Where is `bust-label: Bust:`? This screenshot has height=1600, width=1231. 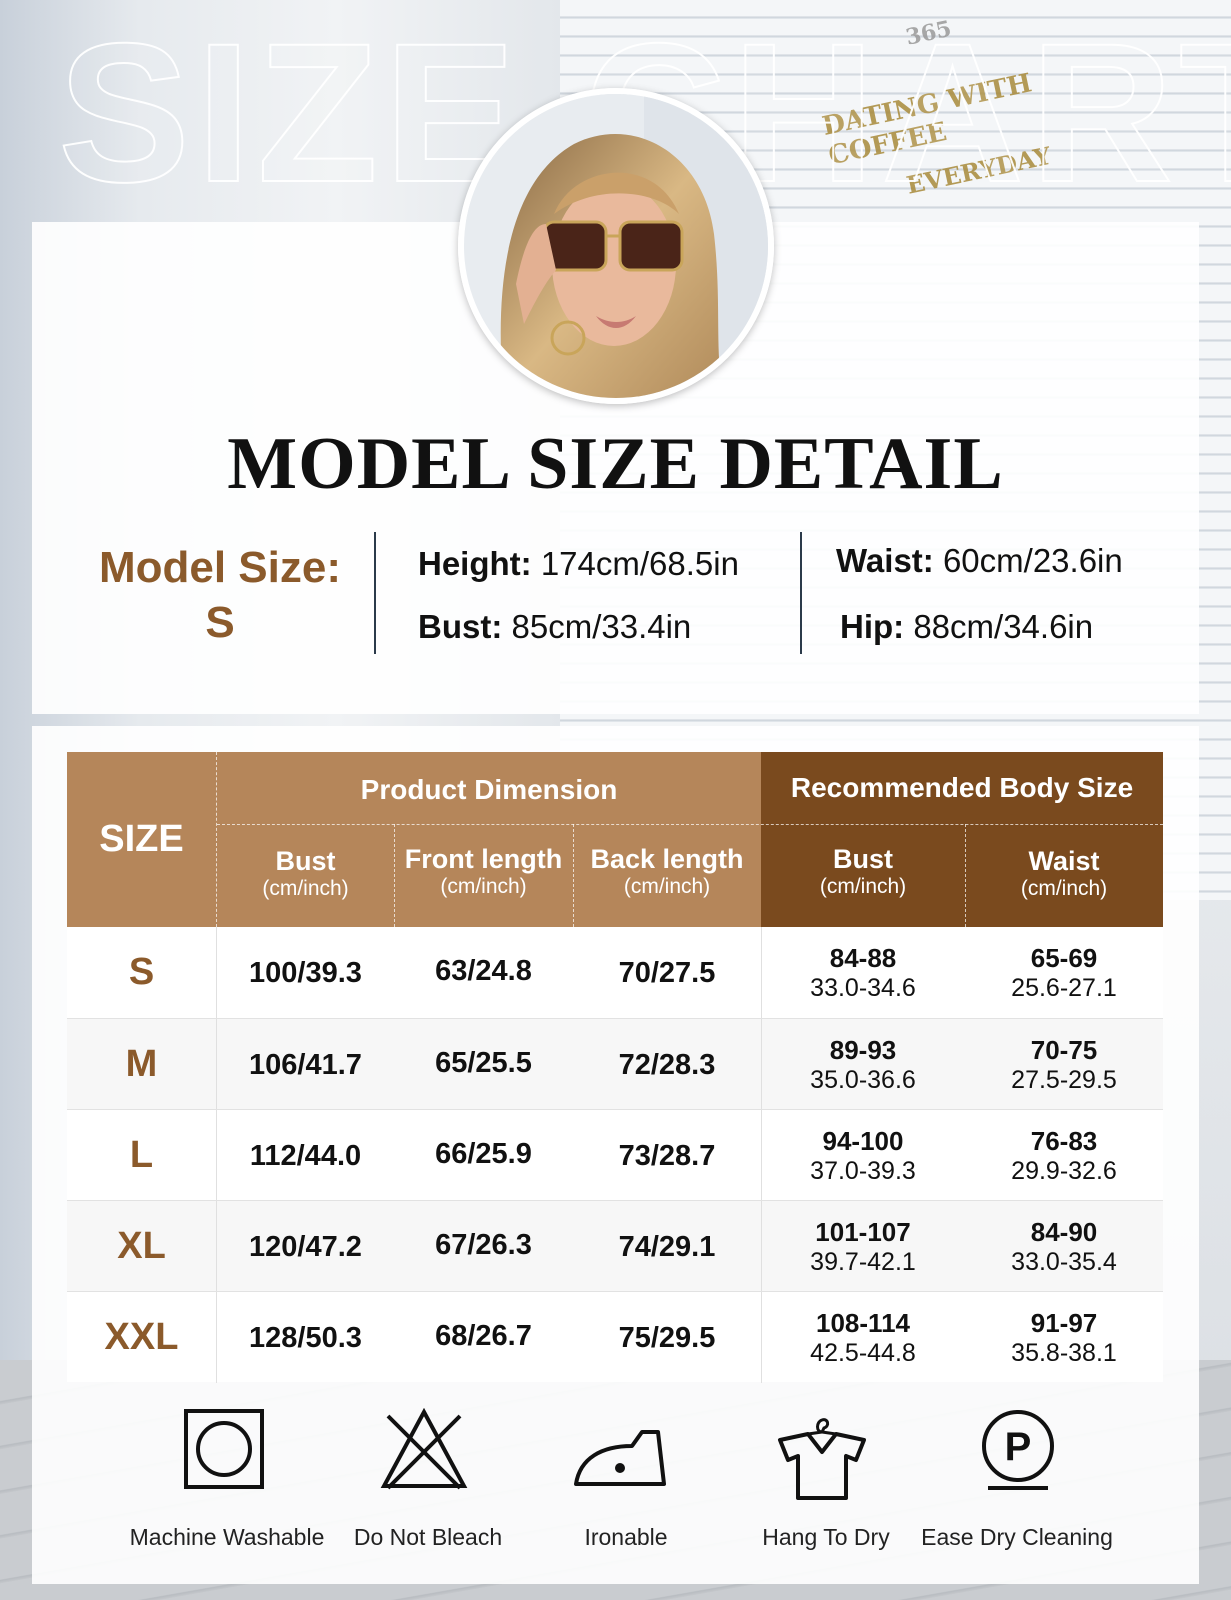 bust-label: Bust: is located at coordinates (460, 626).